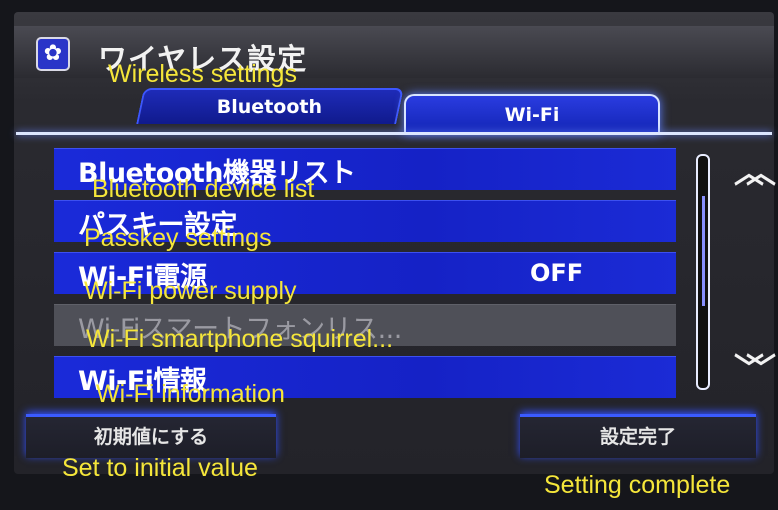  Describe the element at coordinates (394, 133) in the screenshot. I see `tab-divider` at that location.